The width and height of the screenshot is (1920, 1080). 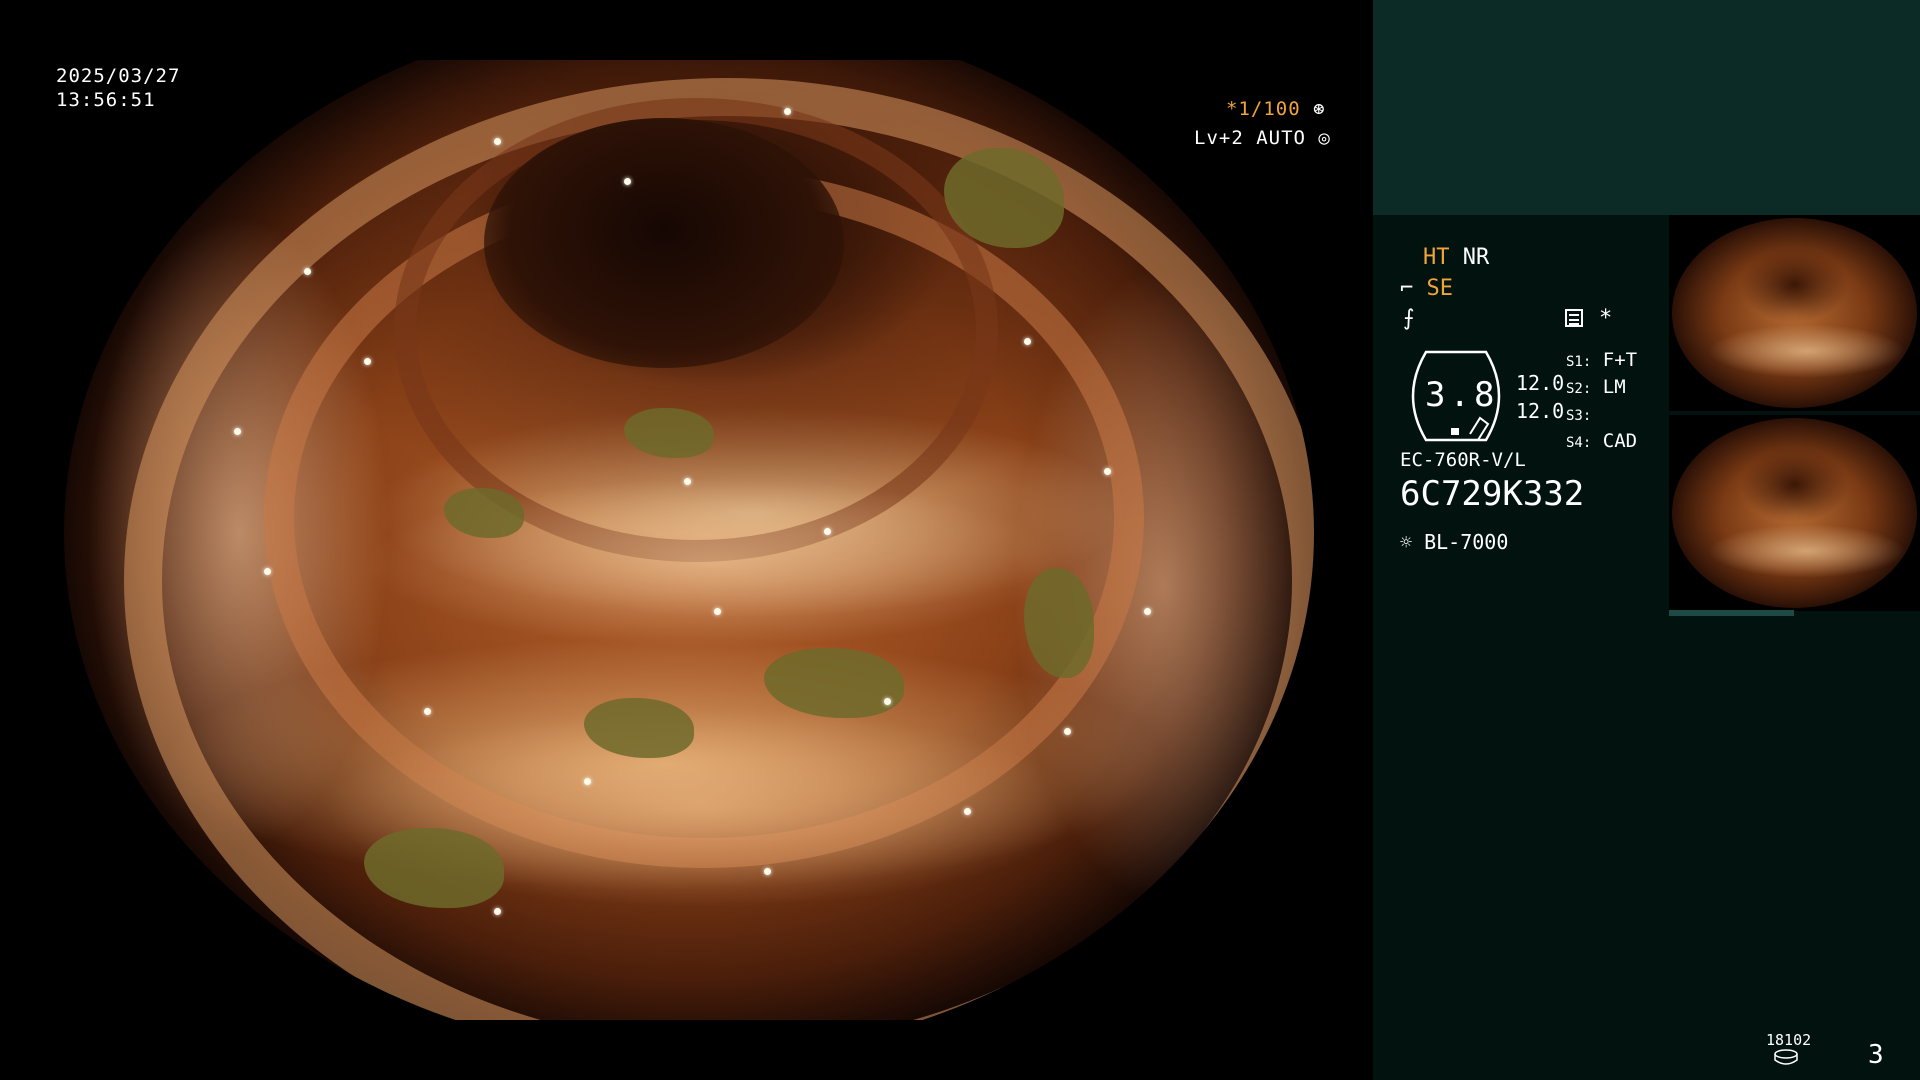 I want to click on nr-indicator: NR, so click(x=1476, y=257).